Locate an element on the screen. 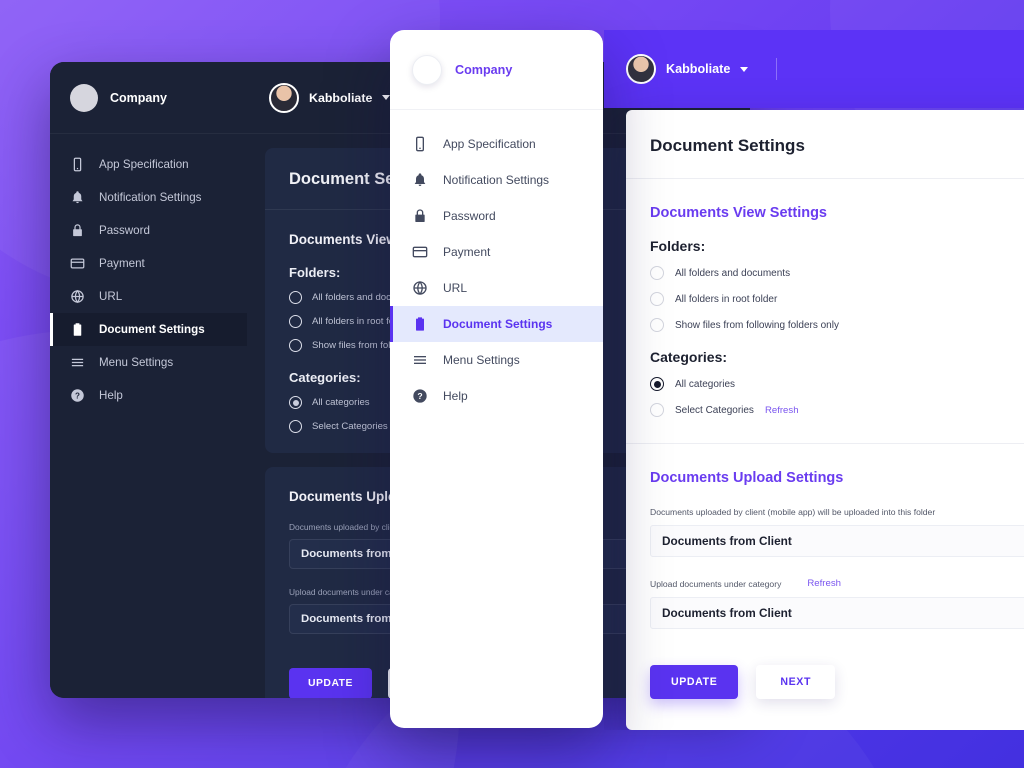 The image size is (1024, 768). help-circle-icon: ? is located at coordinates (77, 395).